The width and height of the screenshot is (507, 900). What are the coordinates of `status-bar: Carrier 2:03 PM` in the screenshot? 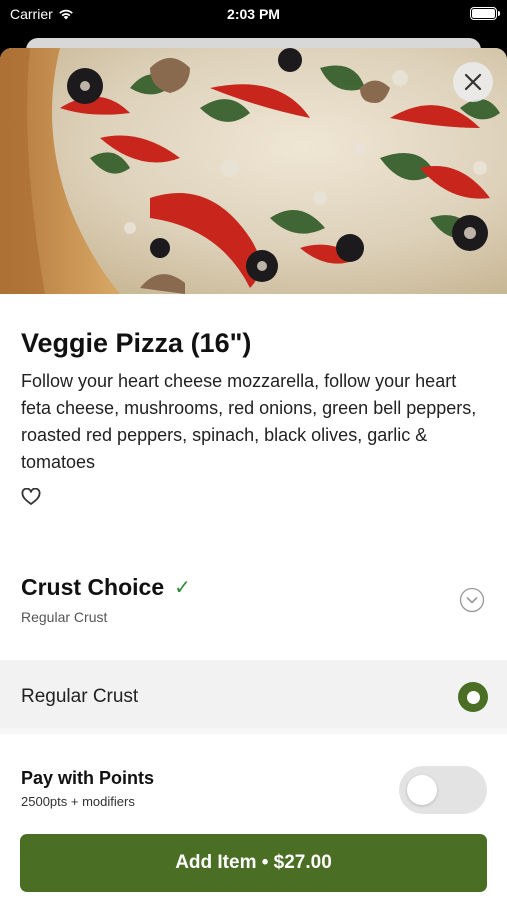 It's located at (253, 15).